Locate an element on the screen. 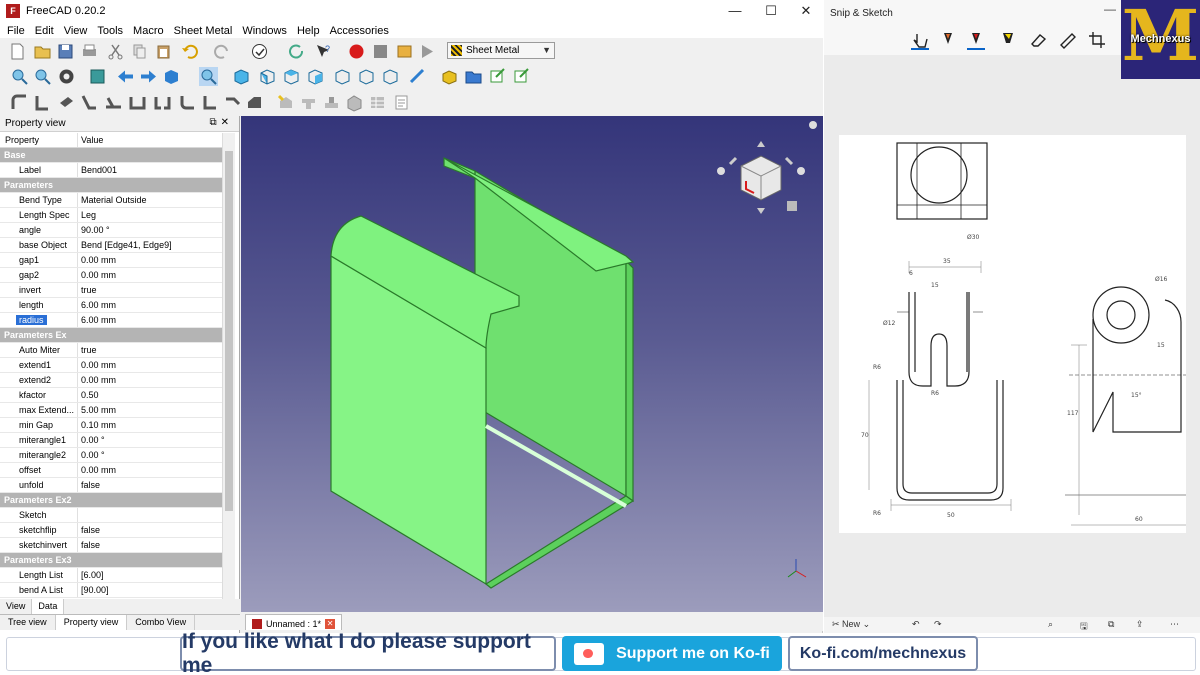 The width and height of the screenshot is (1200, 675). property-row: radius 6.00 mm is located at coordinates (111, 320).